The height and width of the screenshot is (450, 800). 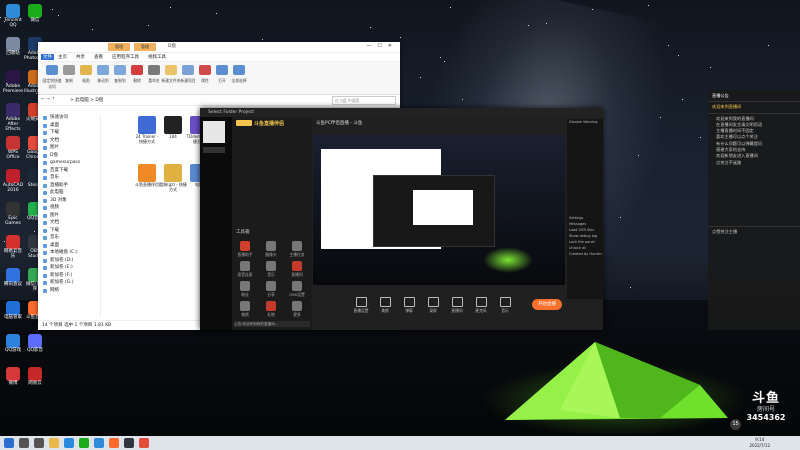 What do you see at coordinates (69, 253) in the screenshot?
I see `nav-item: 本地磁盘 (C:)` at bounding box center [69, 253].